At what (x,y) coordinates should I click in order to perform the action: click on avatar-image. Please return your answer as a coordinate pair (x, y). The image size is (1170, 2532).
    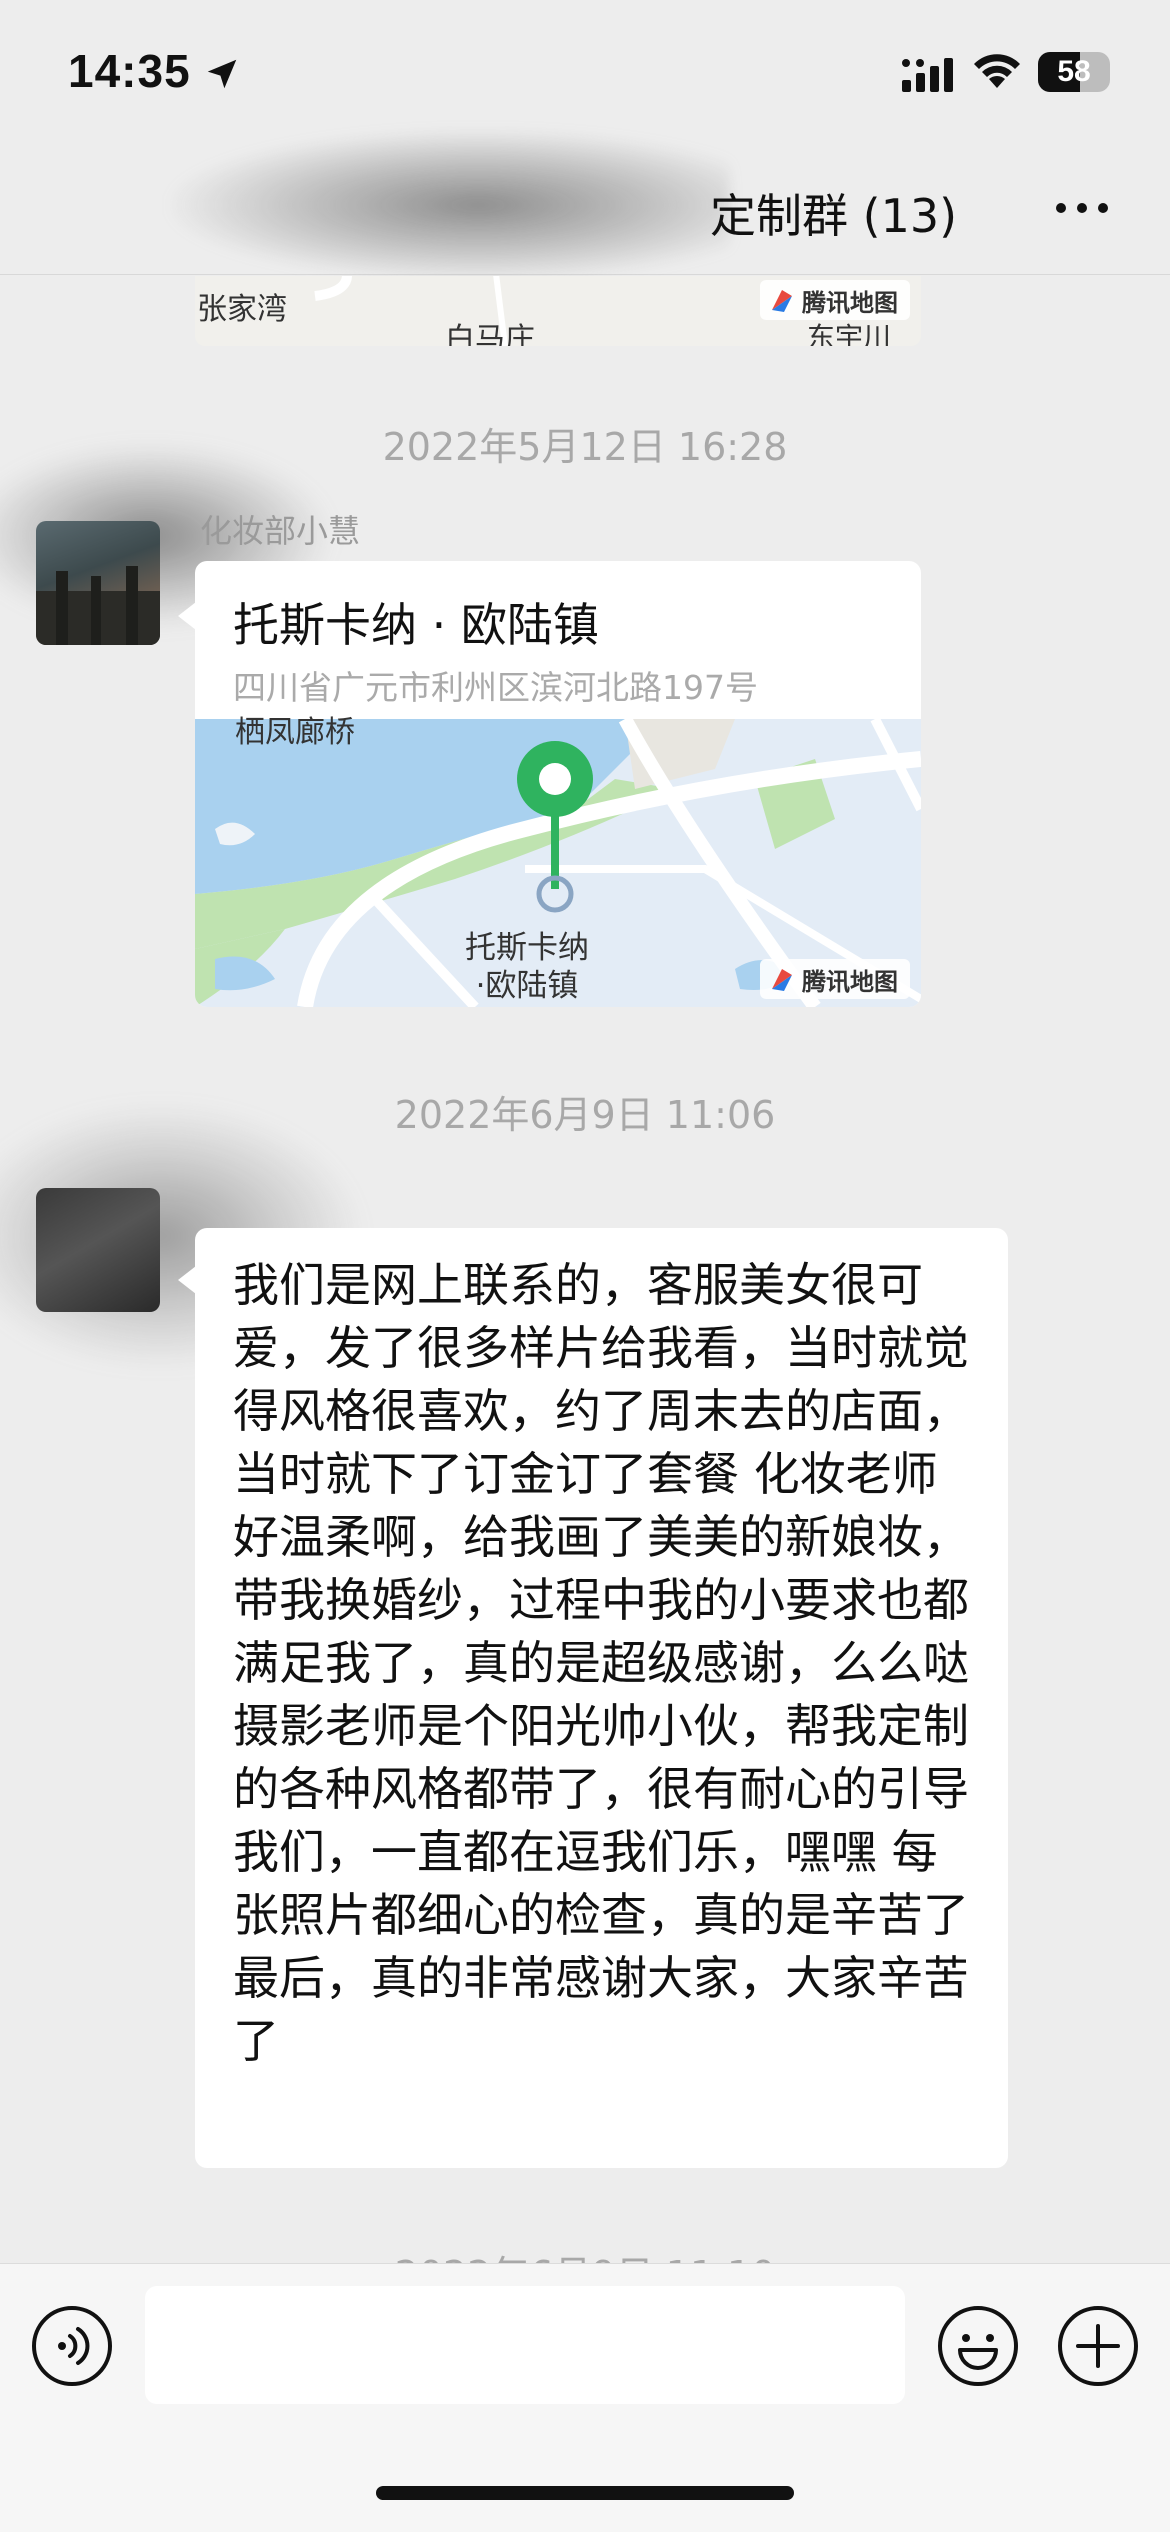
    Looking at the image, I should click on (98, 605).